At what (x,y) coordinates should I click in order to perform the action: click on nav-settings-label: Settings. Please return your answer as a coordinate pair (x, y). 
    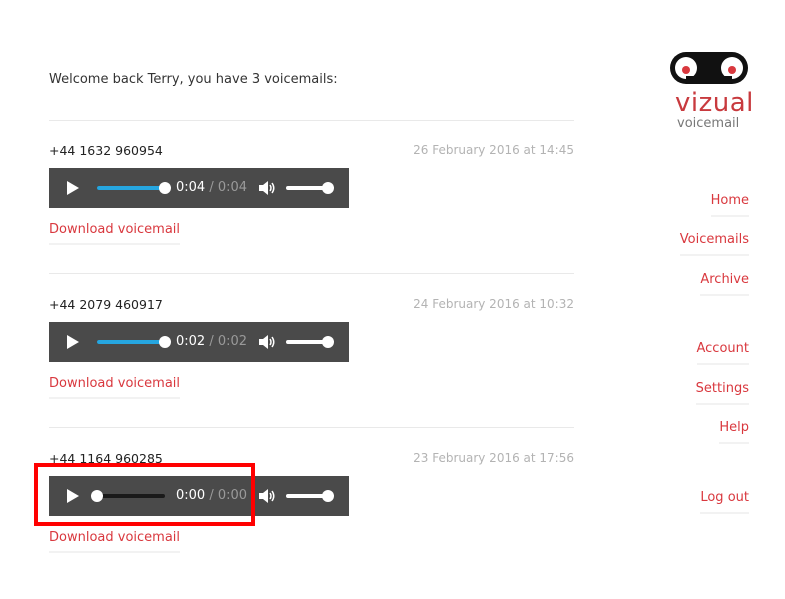
    Looking at the image, I should click on (722, 393).